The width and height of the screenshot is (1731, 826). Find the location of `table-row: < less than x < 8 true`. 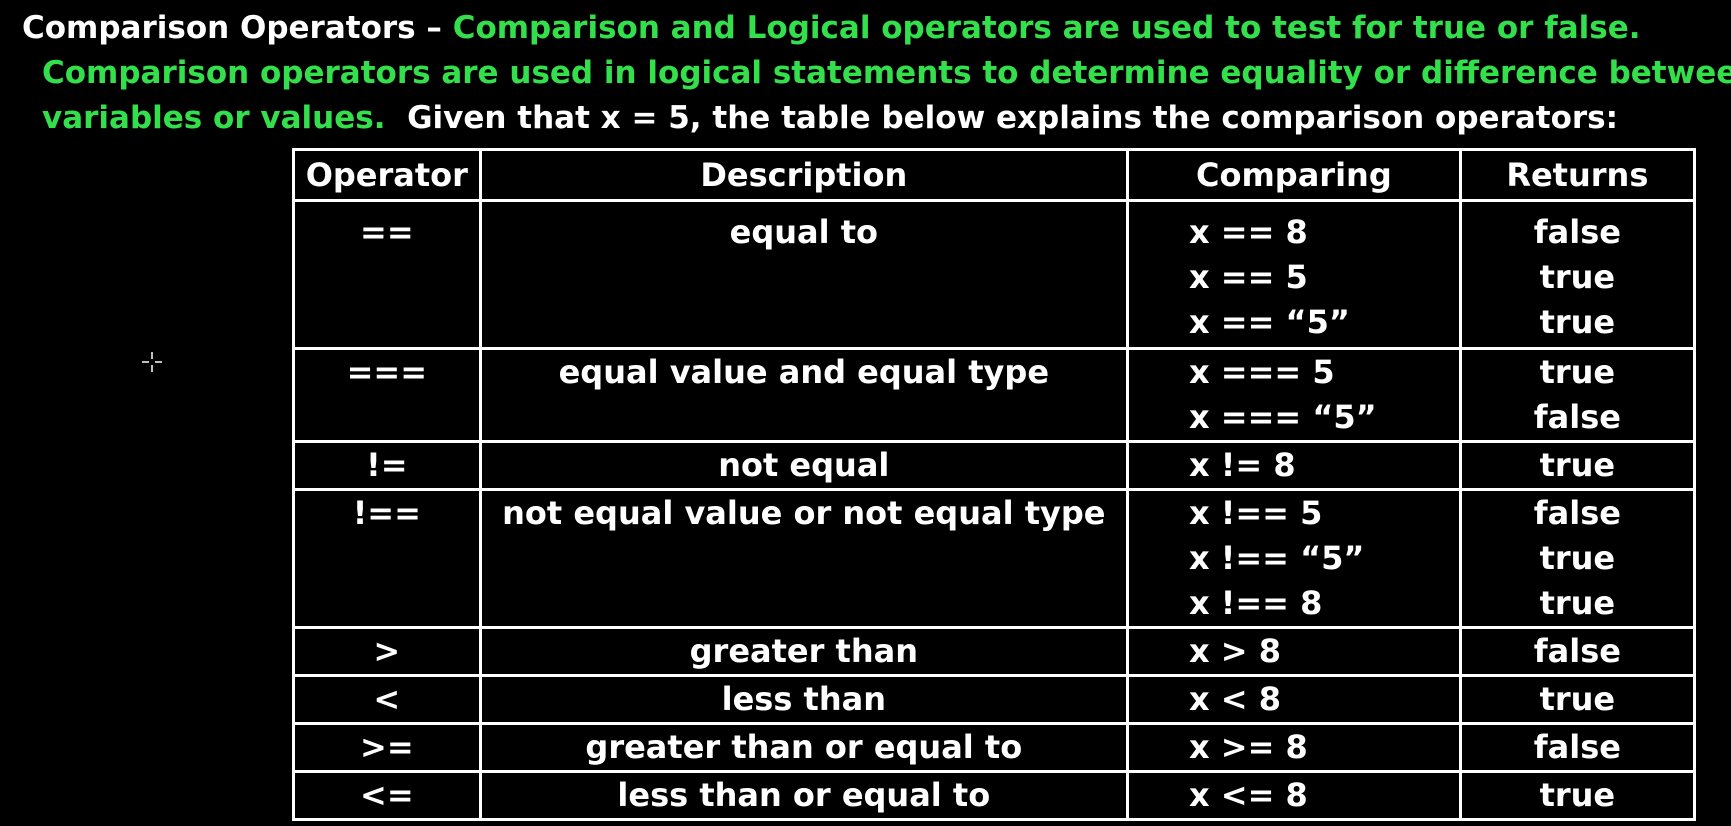

table-row: < less than x < 8 true is located at coordinates (994, 699).